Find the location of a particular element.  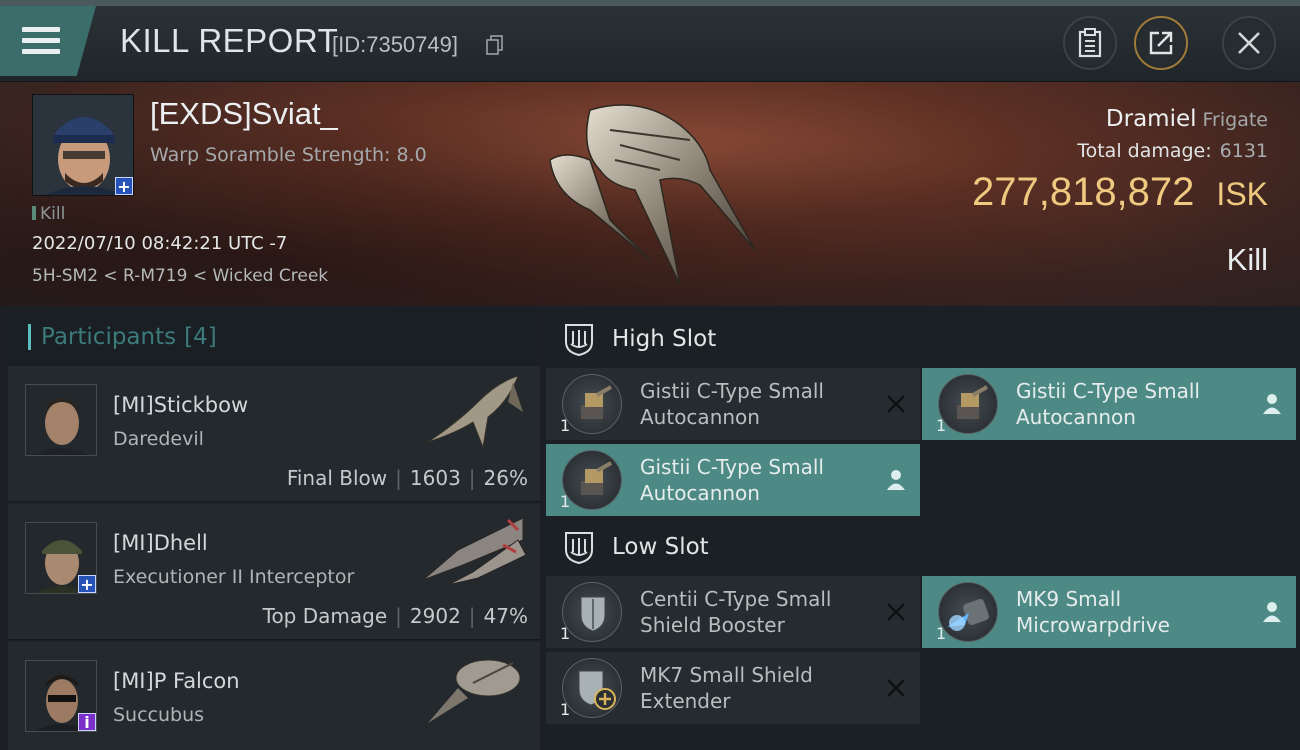

share-button is located at coordinates (1161, 43).